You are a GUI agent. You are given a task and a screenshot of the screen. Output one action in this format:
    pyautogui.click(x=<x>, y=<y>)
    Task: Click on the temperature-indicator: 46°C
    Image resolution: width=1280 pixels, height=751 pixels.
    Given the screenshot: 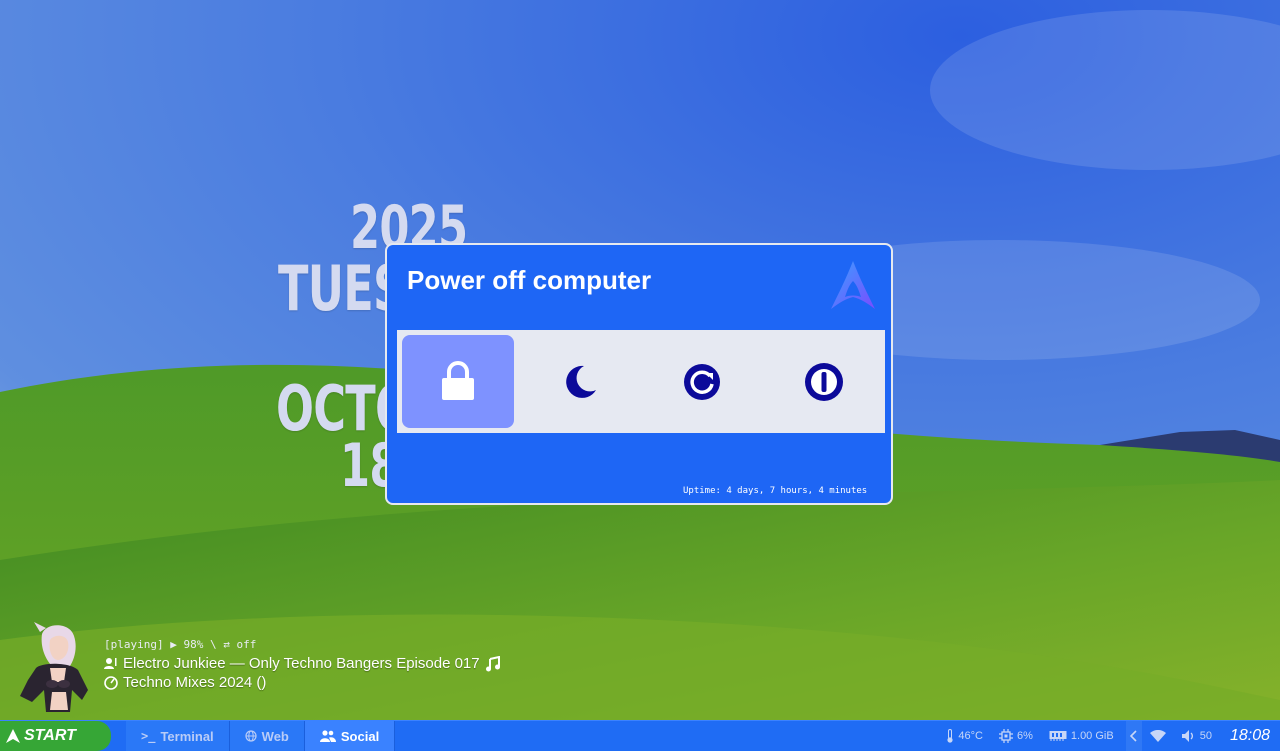 What is the action you would take?
    pyautogui.click(x=964, y=736)
    